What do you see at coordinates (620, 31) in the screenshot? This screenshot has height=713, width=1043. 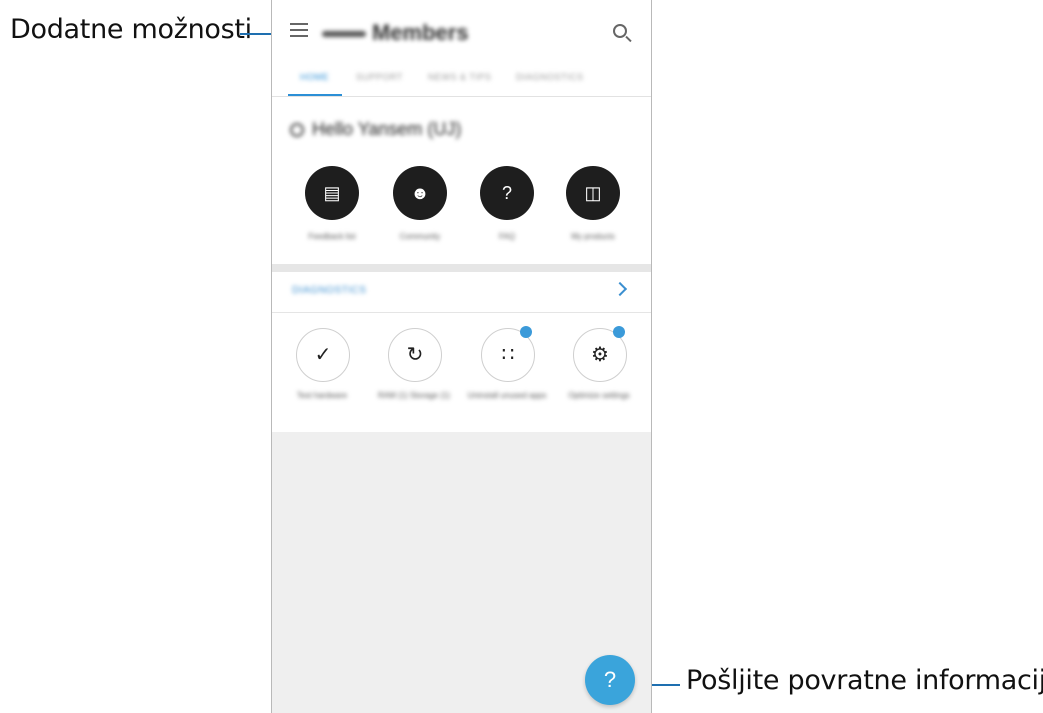 I see `search-icon` at bounding box center [620, 31].